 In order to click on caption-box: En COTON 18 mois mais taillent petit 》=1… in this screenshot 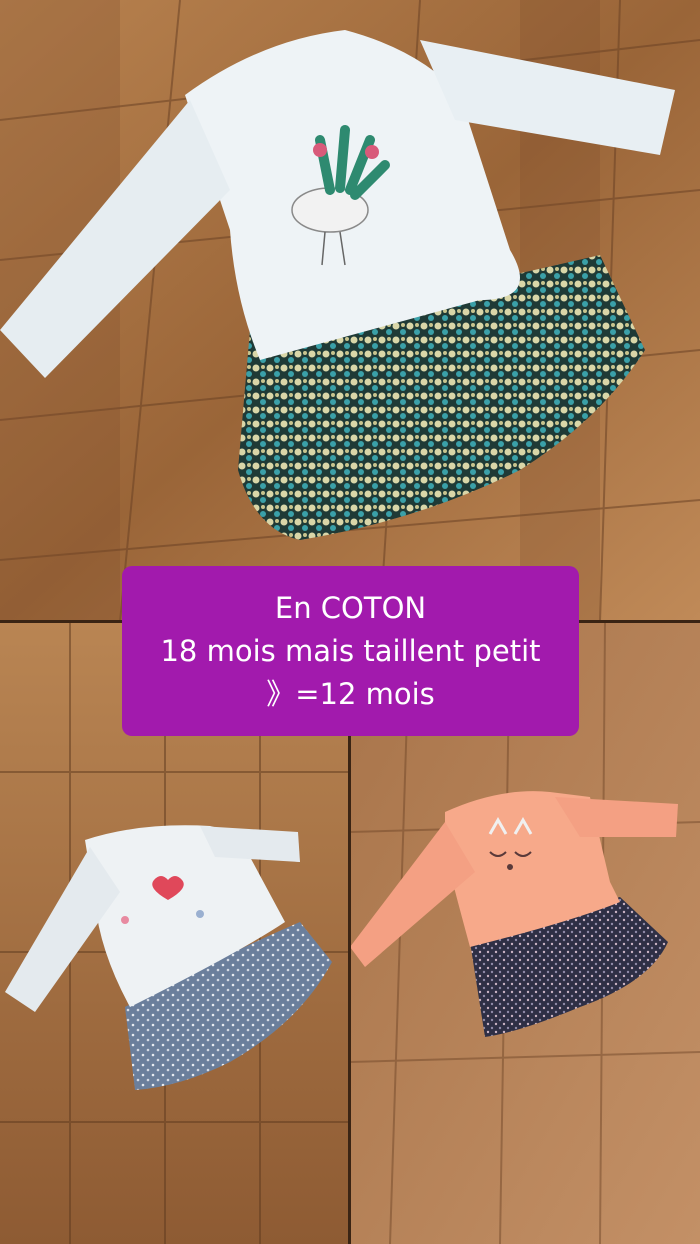, I will do `click(350, 651)`.